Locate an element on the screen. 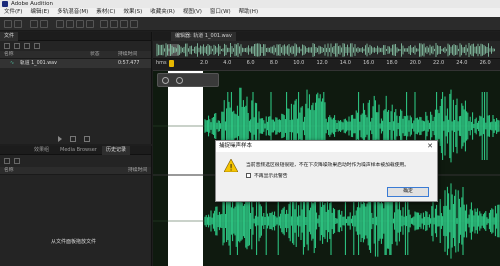  time-selection-tool-button is located at coordinates (90, 24).